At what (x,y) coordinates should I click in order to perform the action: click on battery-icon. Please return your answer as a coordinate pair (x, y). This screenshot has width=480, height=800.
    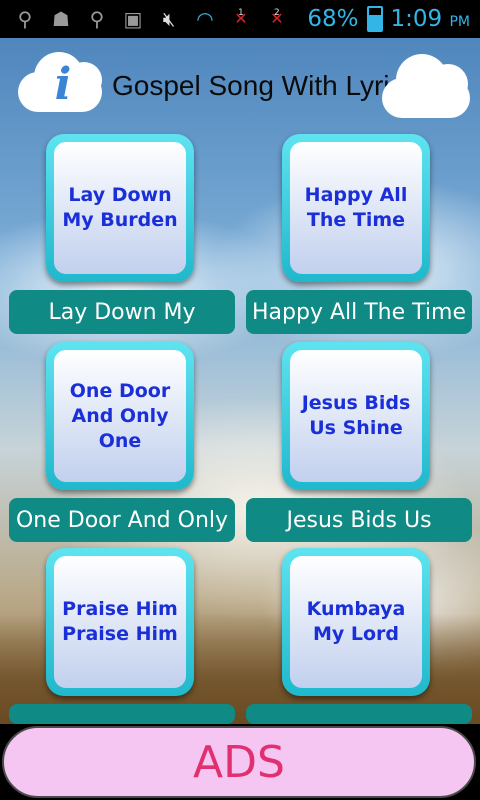
    Looking at the image, I should click on (374, 19).